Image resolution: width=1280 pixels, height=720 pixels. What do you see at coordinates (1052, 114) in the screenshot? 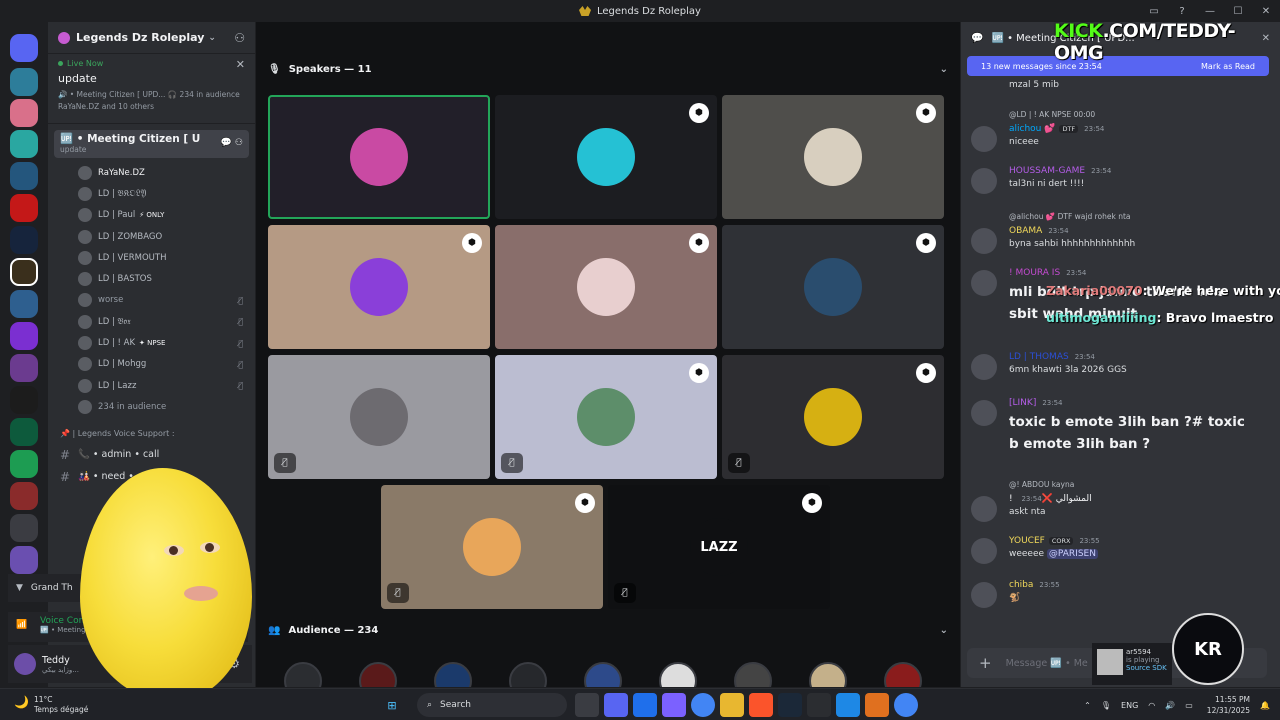
I see `reply-preview: @LD | ! AK NPSE 00:00` at bounding box center [1052, 114].